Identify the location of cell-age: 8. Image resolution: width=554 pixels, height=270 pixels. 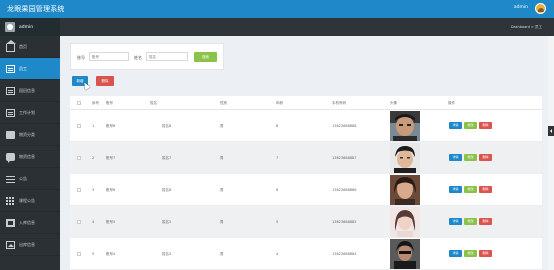
(277, 126).